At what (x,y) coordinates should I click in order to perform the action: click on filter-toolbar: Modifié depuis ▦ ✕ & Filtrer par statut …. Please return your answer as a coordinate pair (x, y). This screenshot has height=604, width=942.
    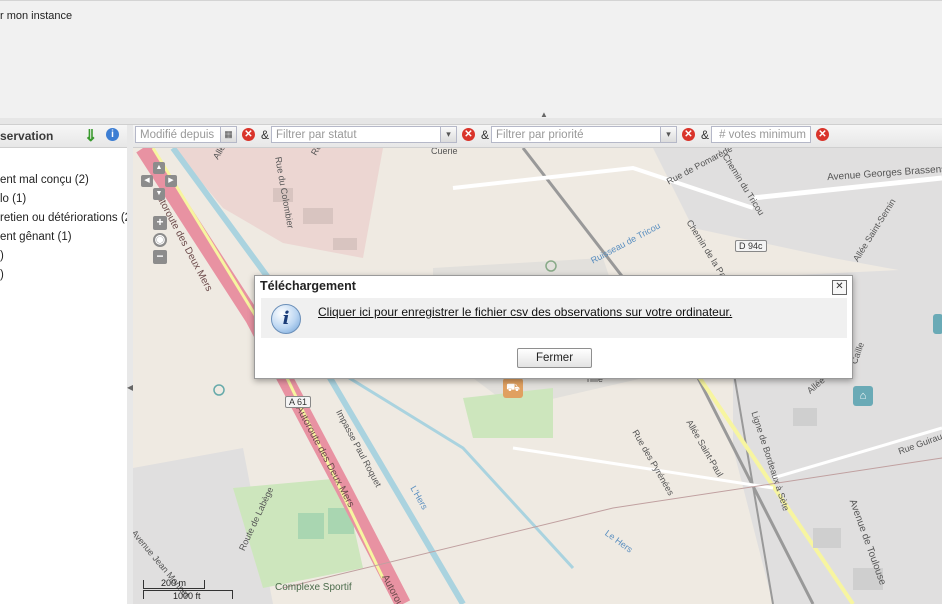
    Looking at the image, I should click on (537, 136).